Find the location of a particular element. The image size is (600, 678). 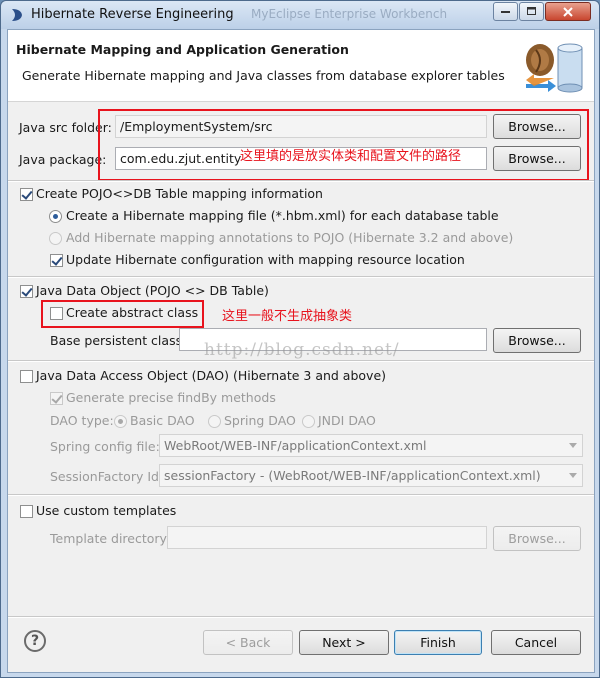

precise-findby-label: Generate precise findBy methods is located at coordinates (171, 397).